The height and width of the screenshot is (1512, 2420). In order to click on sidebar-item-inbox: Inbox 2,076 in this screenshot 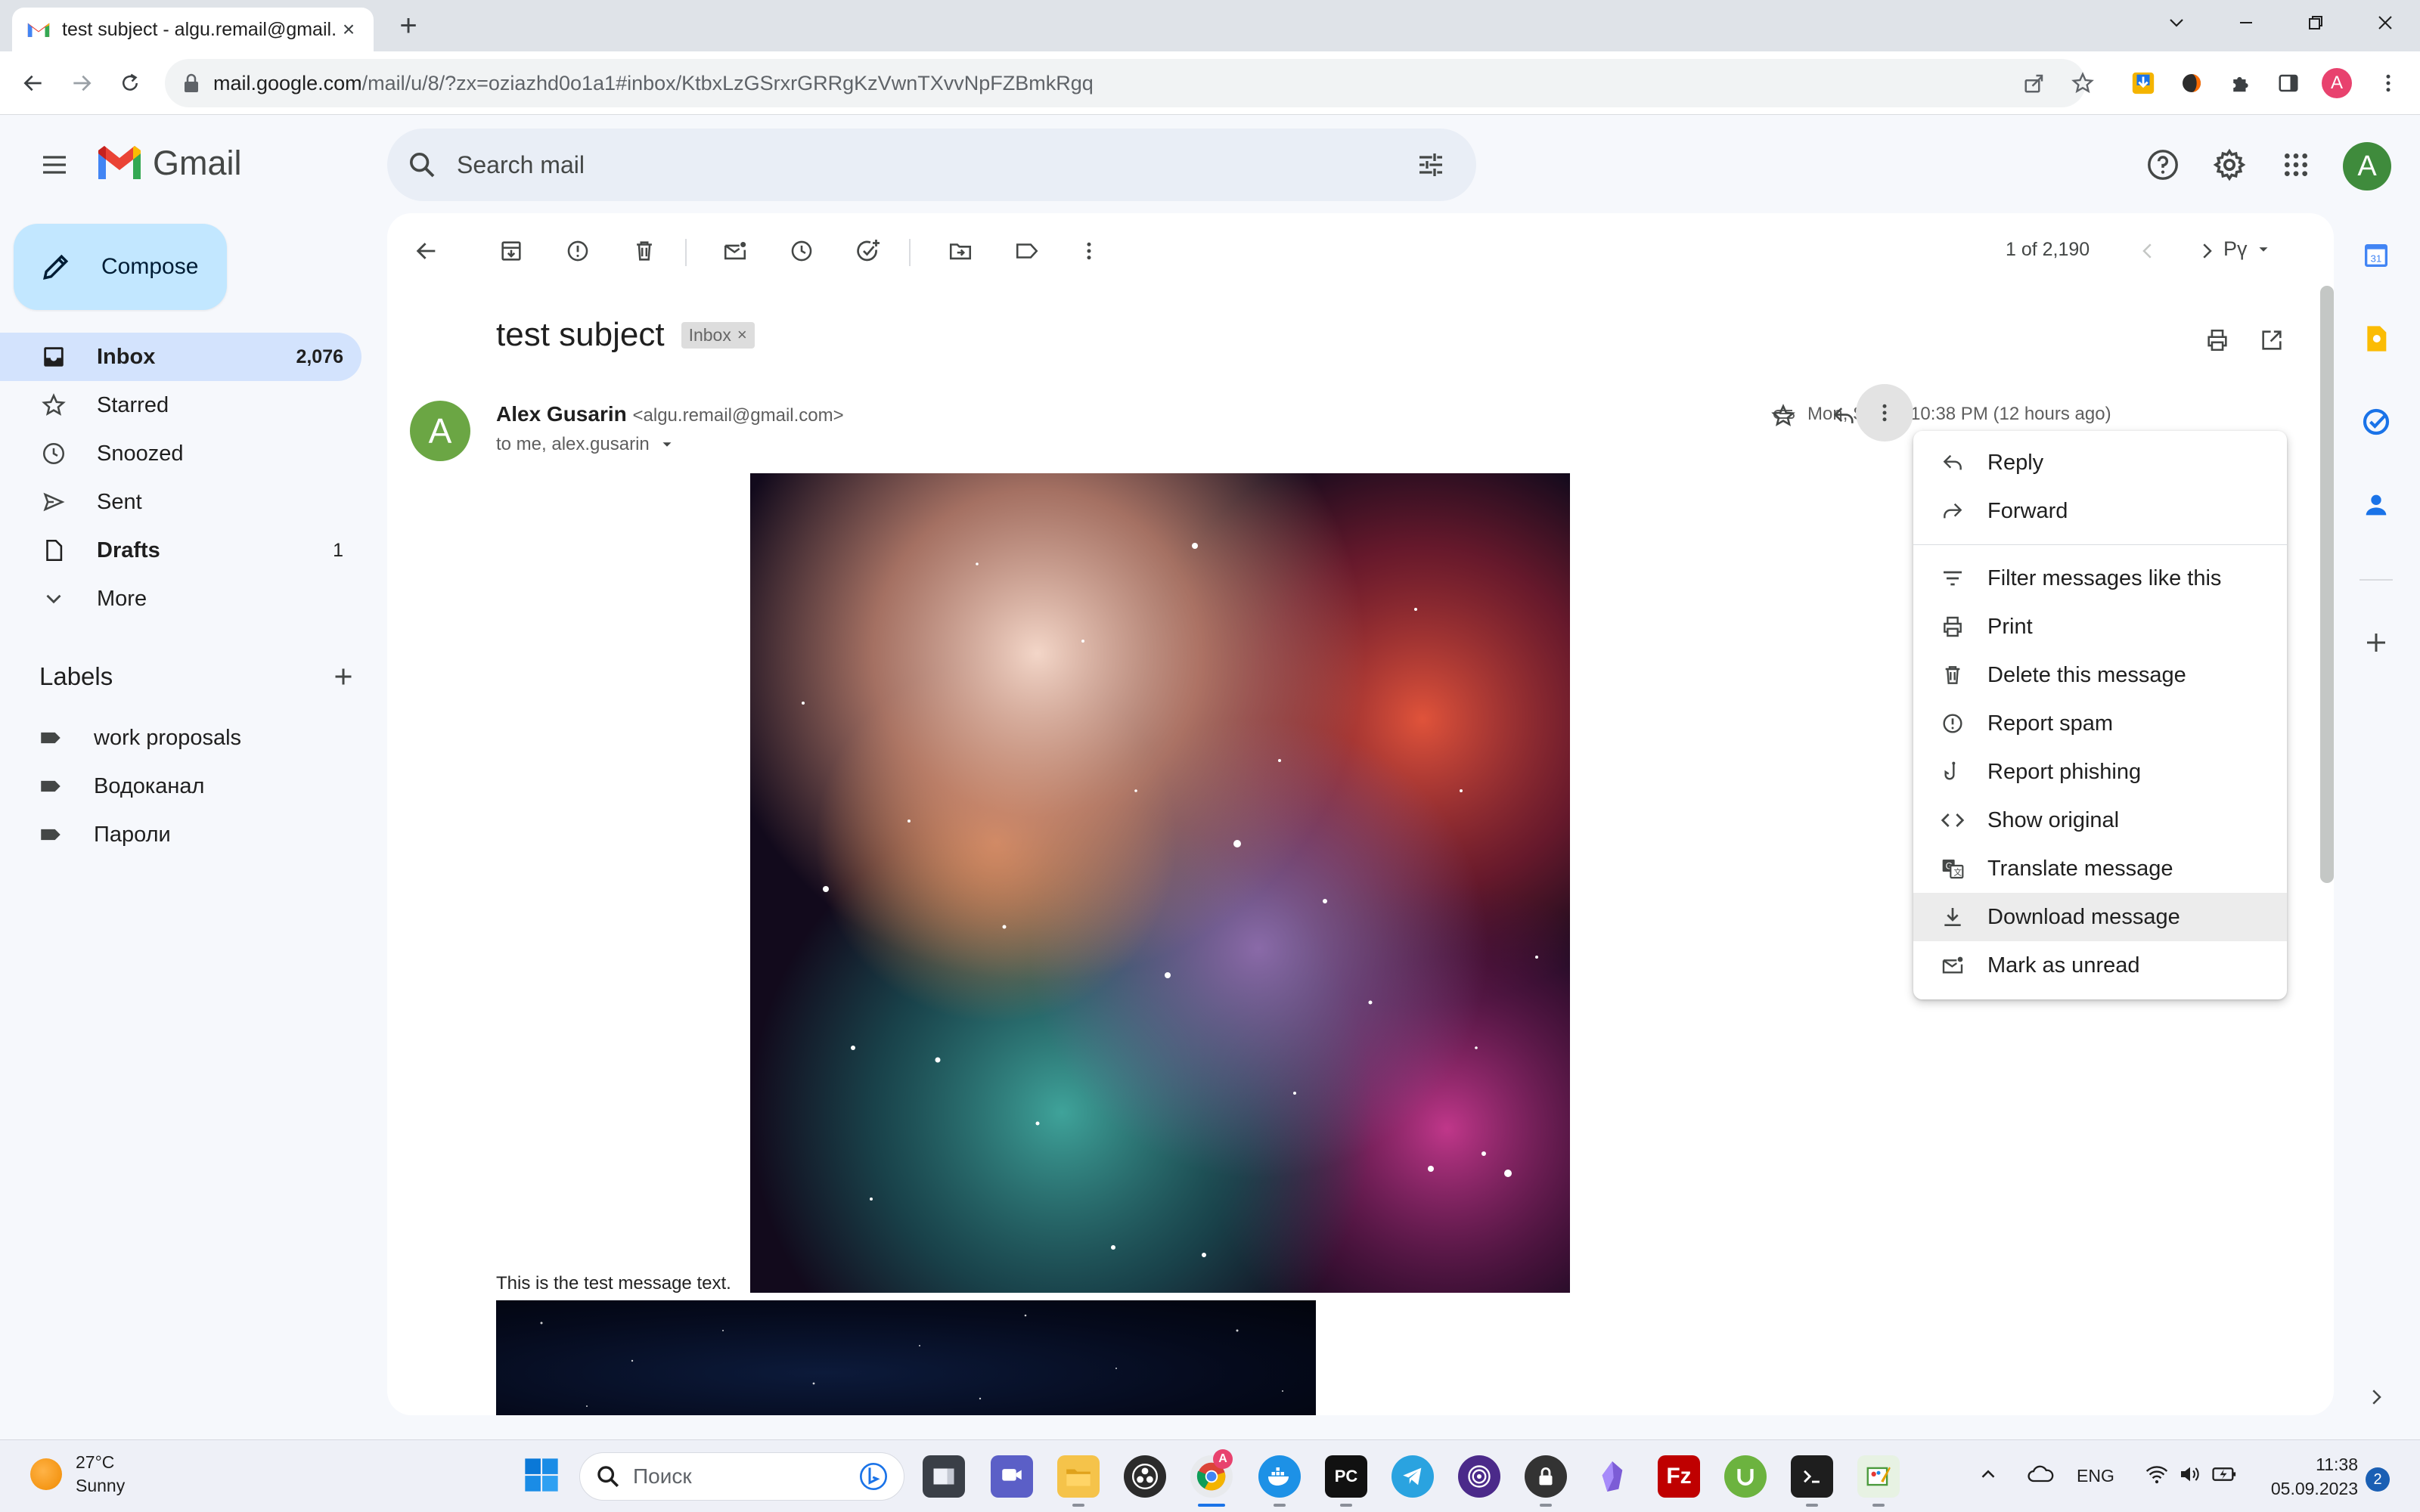, I will do `click(180, 357)`.